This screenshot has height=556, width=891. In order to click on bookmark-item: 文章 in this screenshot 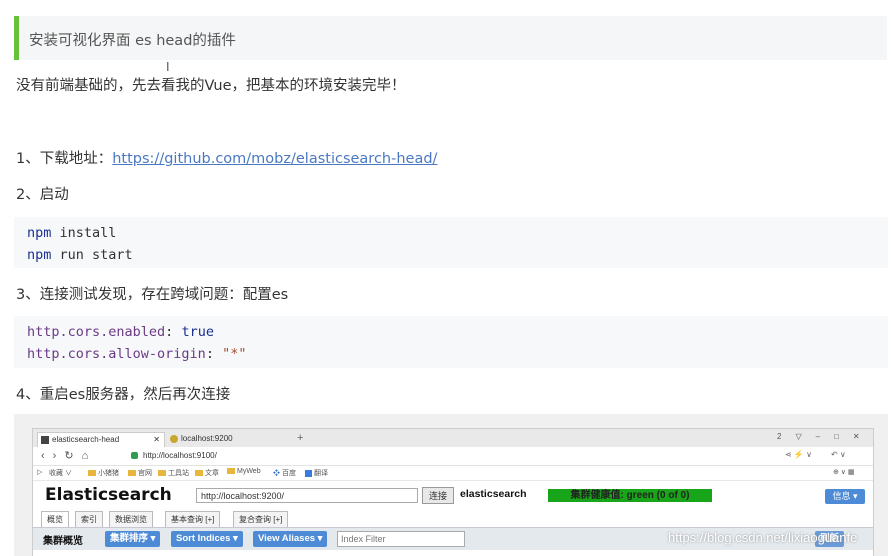, I will do `click(207, 473)`.